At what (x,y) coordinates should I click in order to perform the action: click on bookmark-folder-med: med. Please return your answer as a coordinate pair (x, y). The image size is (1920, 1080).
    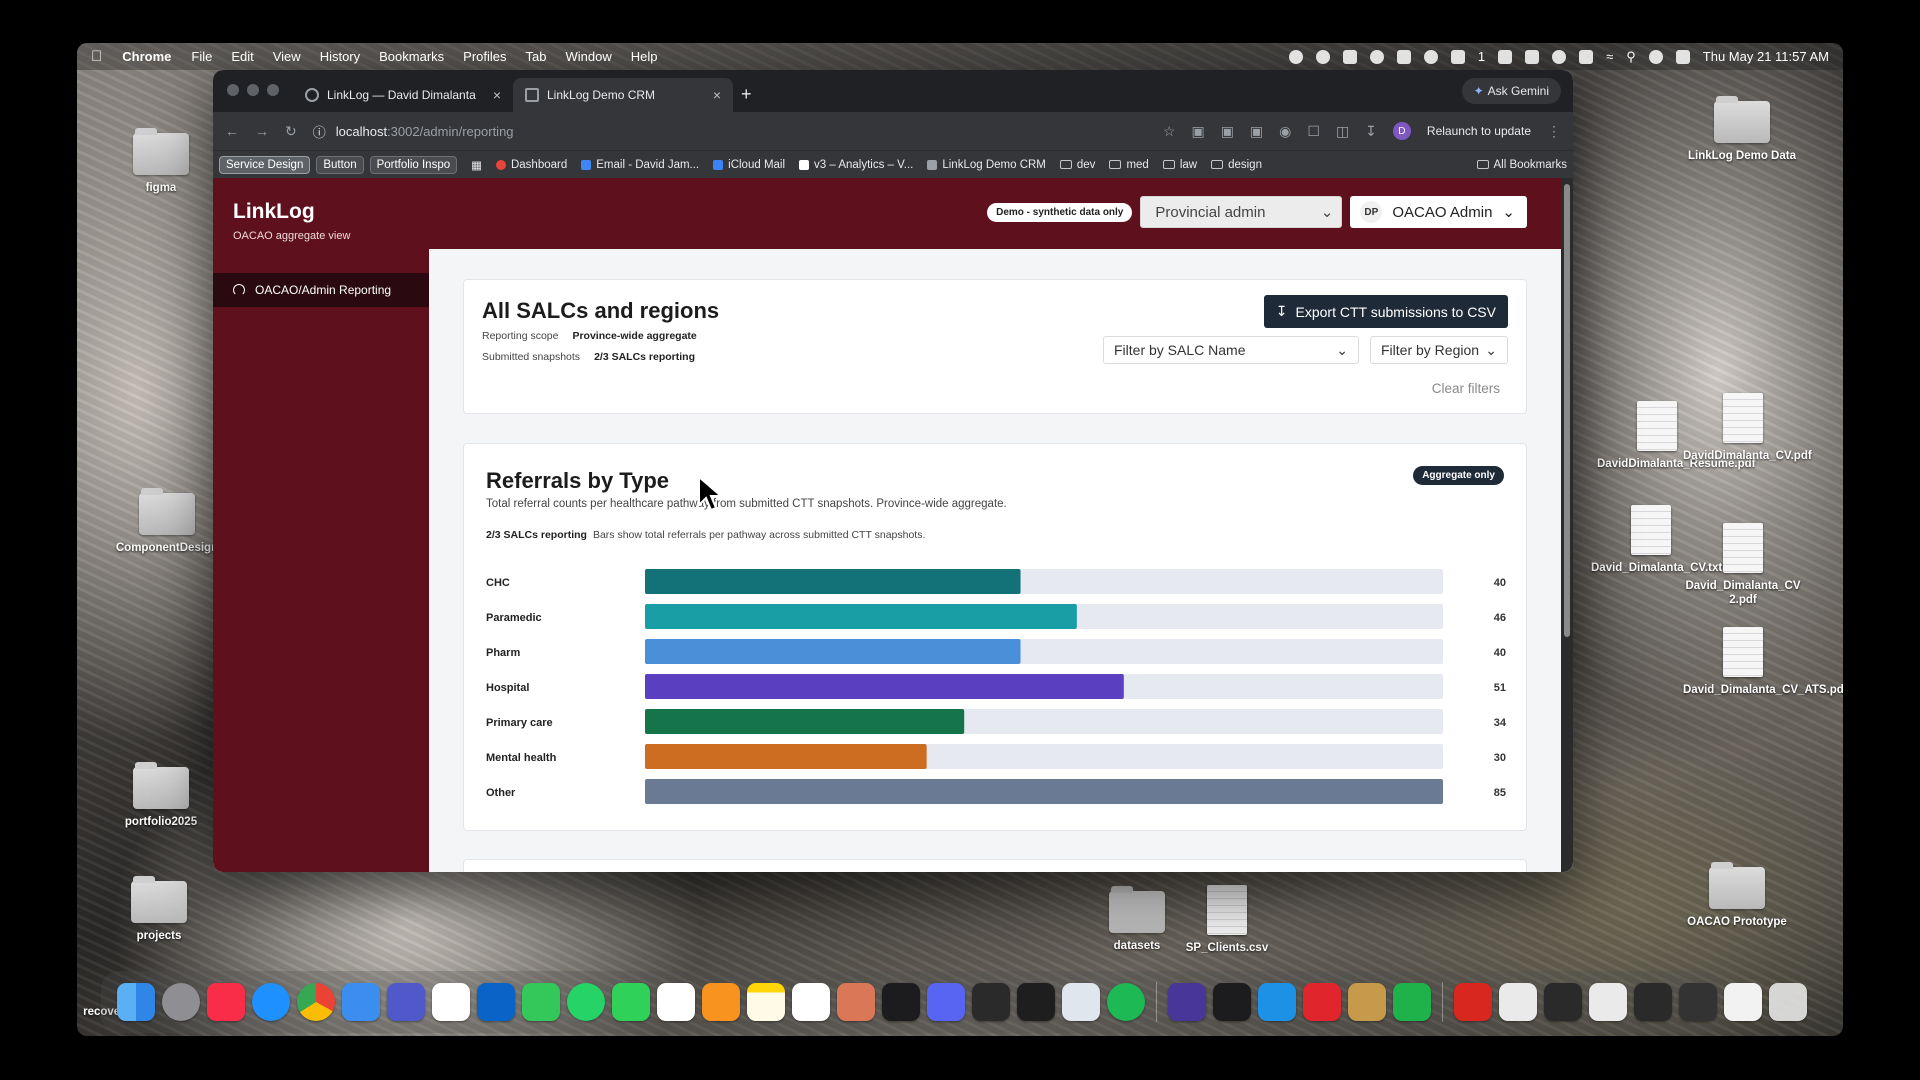
    Looking at the image, I should click on (1129, 165).